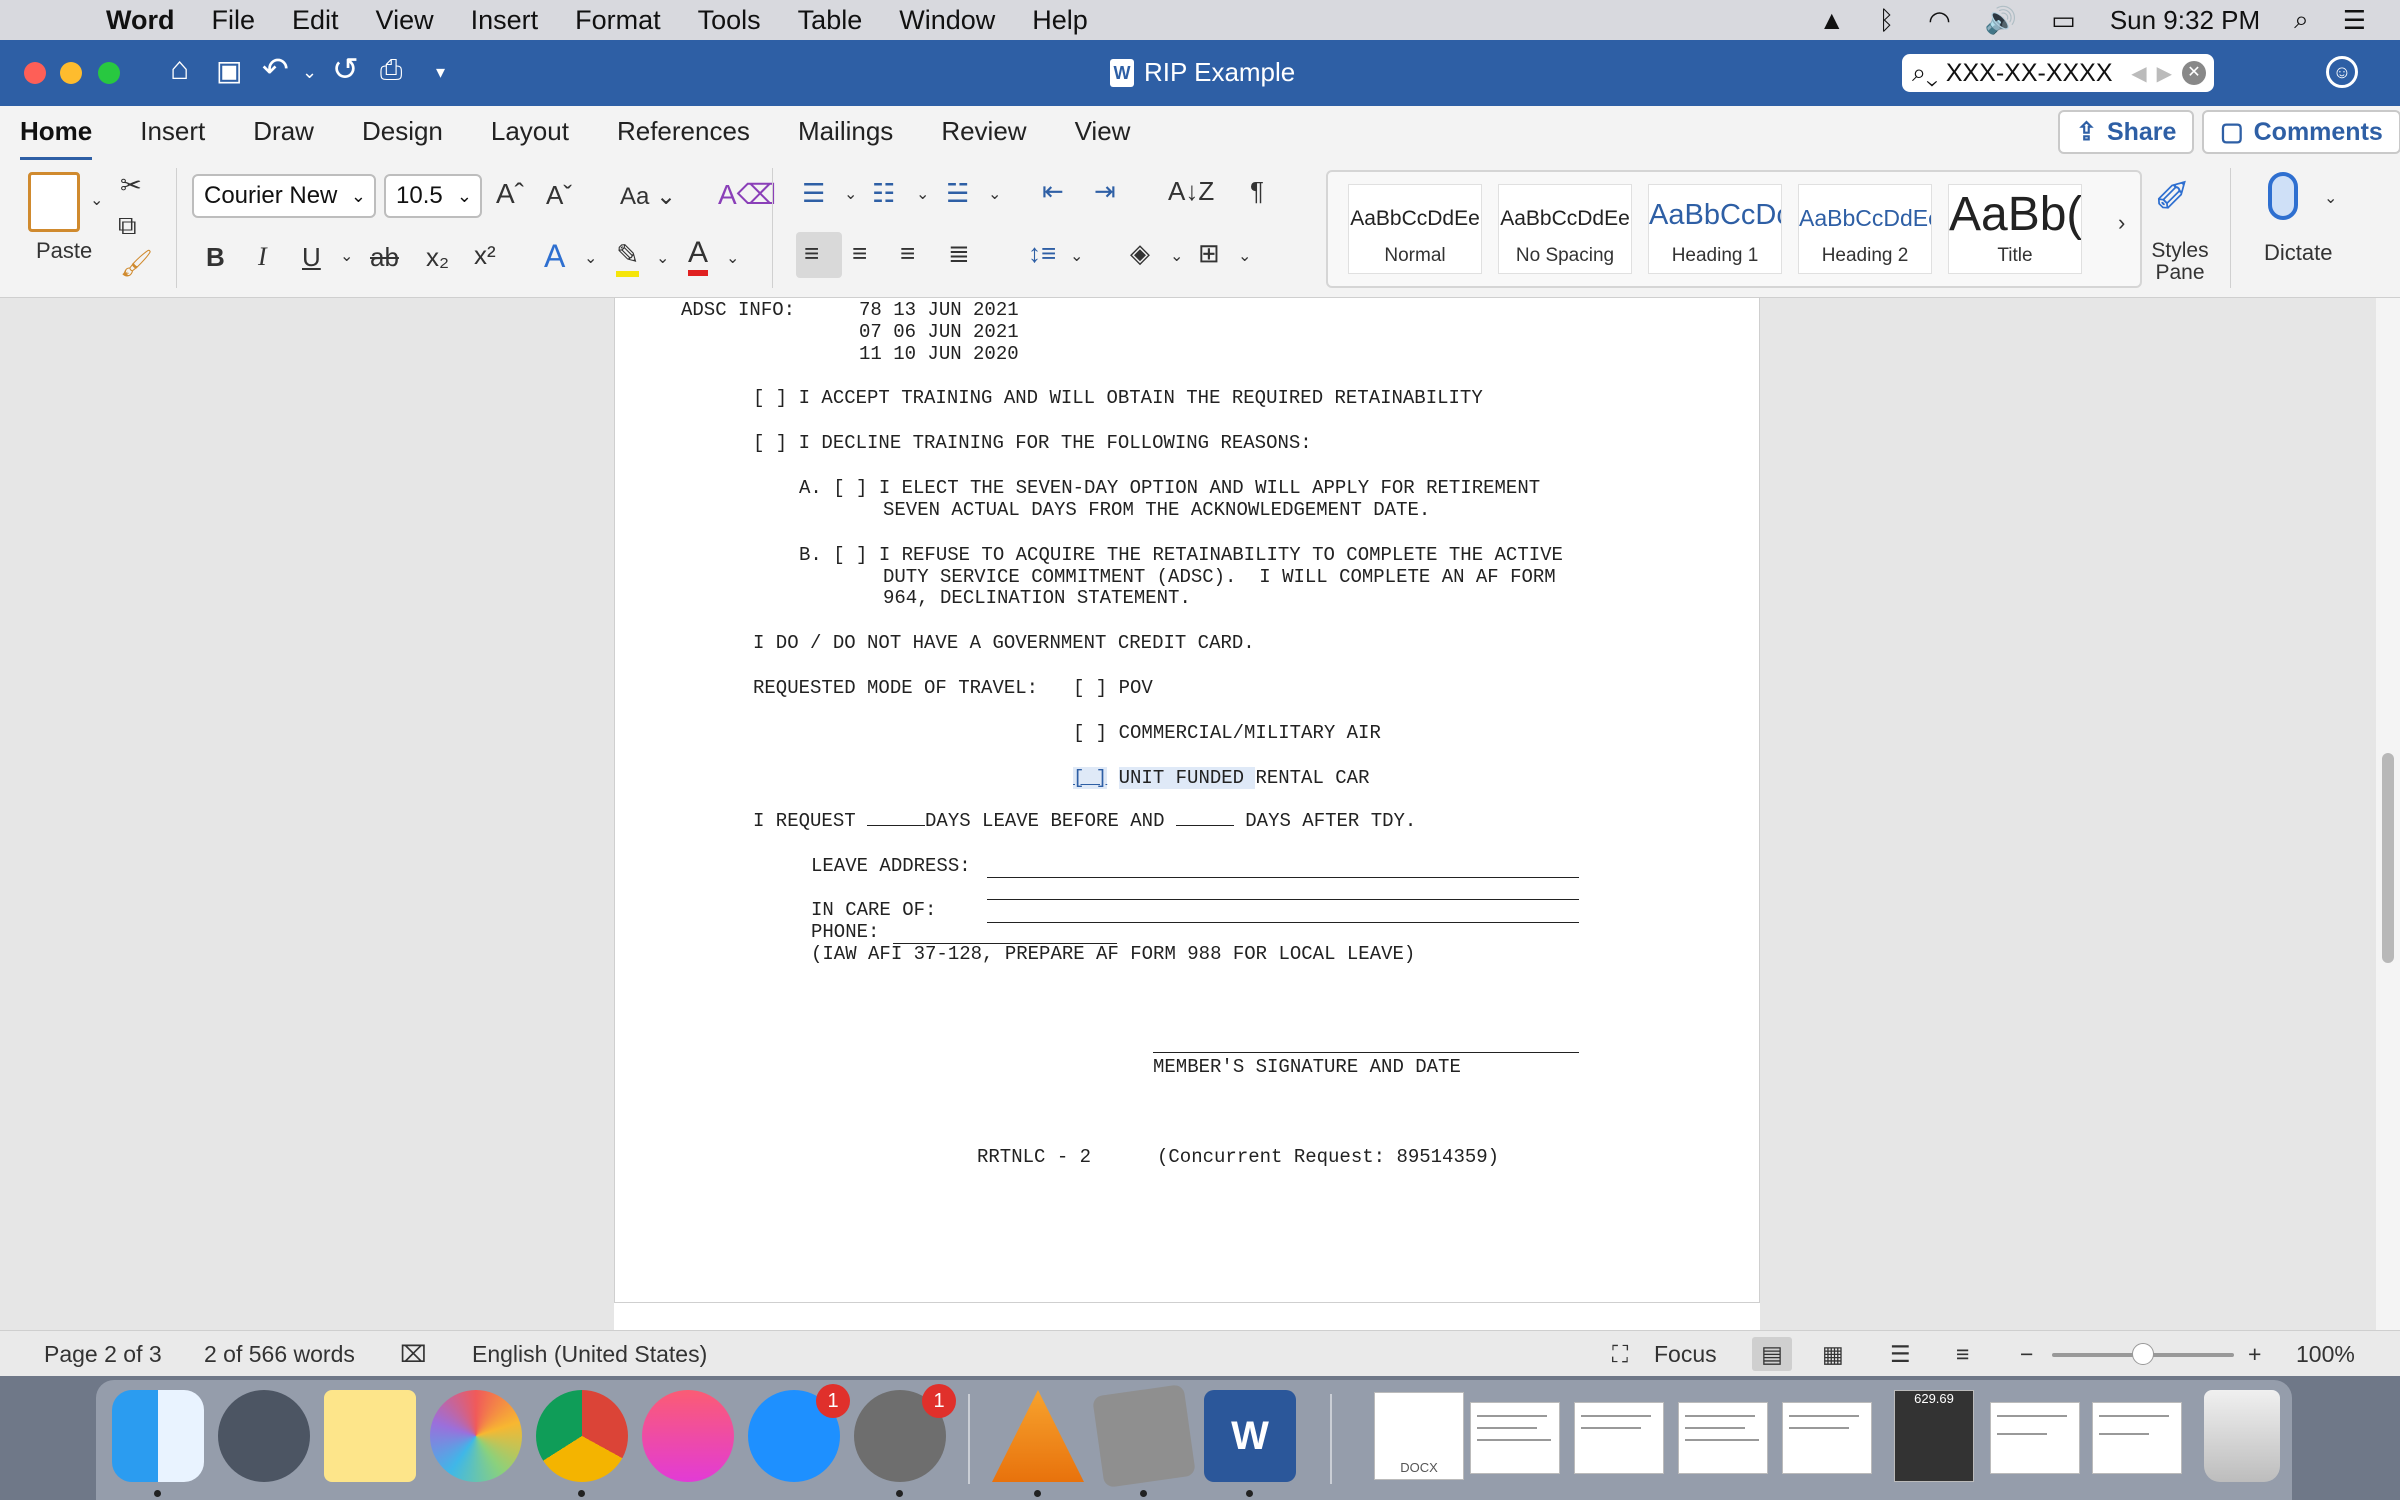  Describe the element at coordinates (850, 194) in the screenshot. I see `bullets-dropdown-icon: ⌄` at that location.